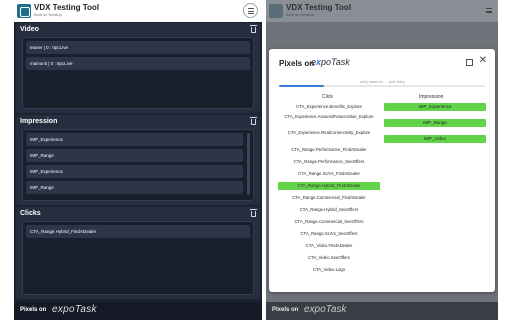  What do you see at coordinates (329, 173) in the screenshot?
I see `click-item: CTA_Range.SUVs_FindADealer` at bounding box center [329, 173].